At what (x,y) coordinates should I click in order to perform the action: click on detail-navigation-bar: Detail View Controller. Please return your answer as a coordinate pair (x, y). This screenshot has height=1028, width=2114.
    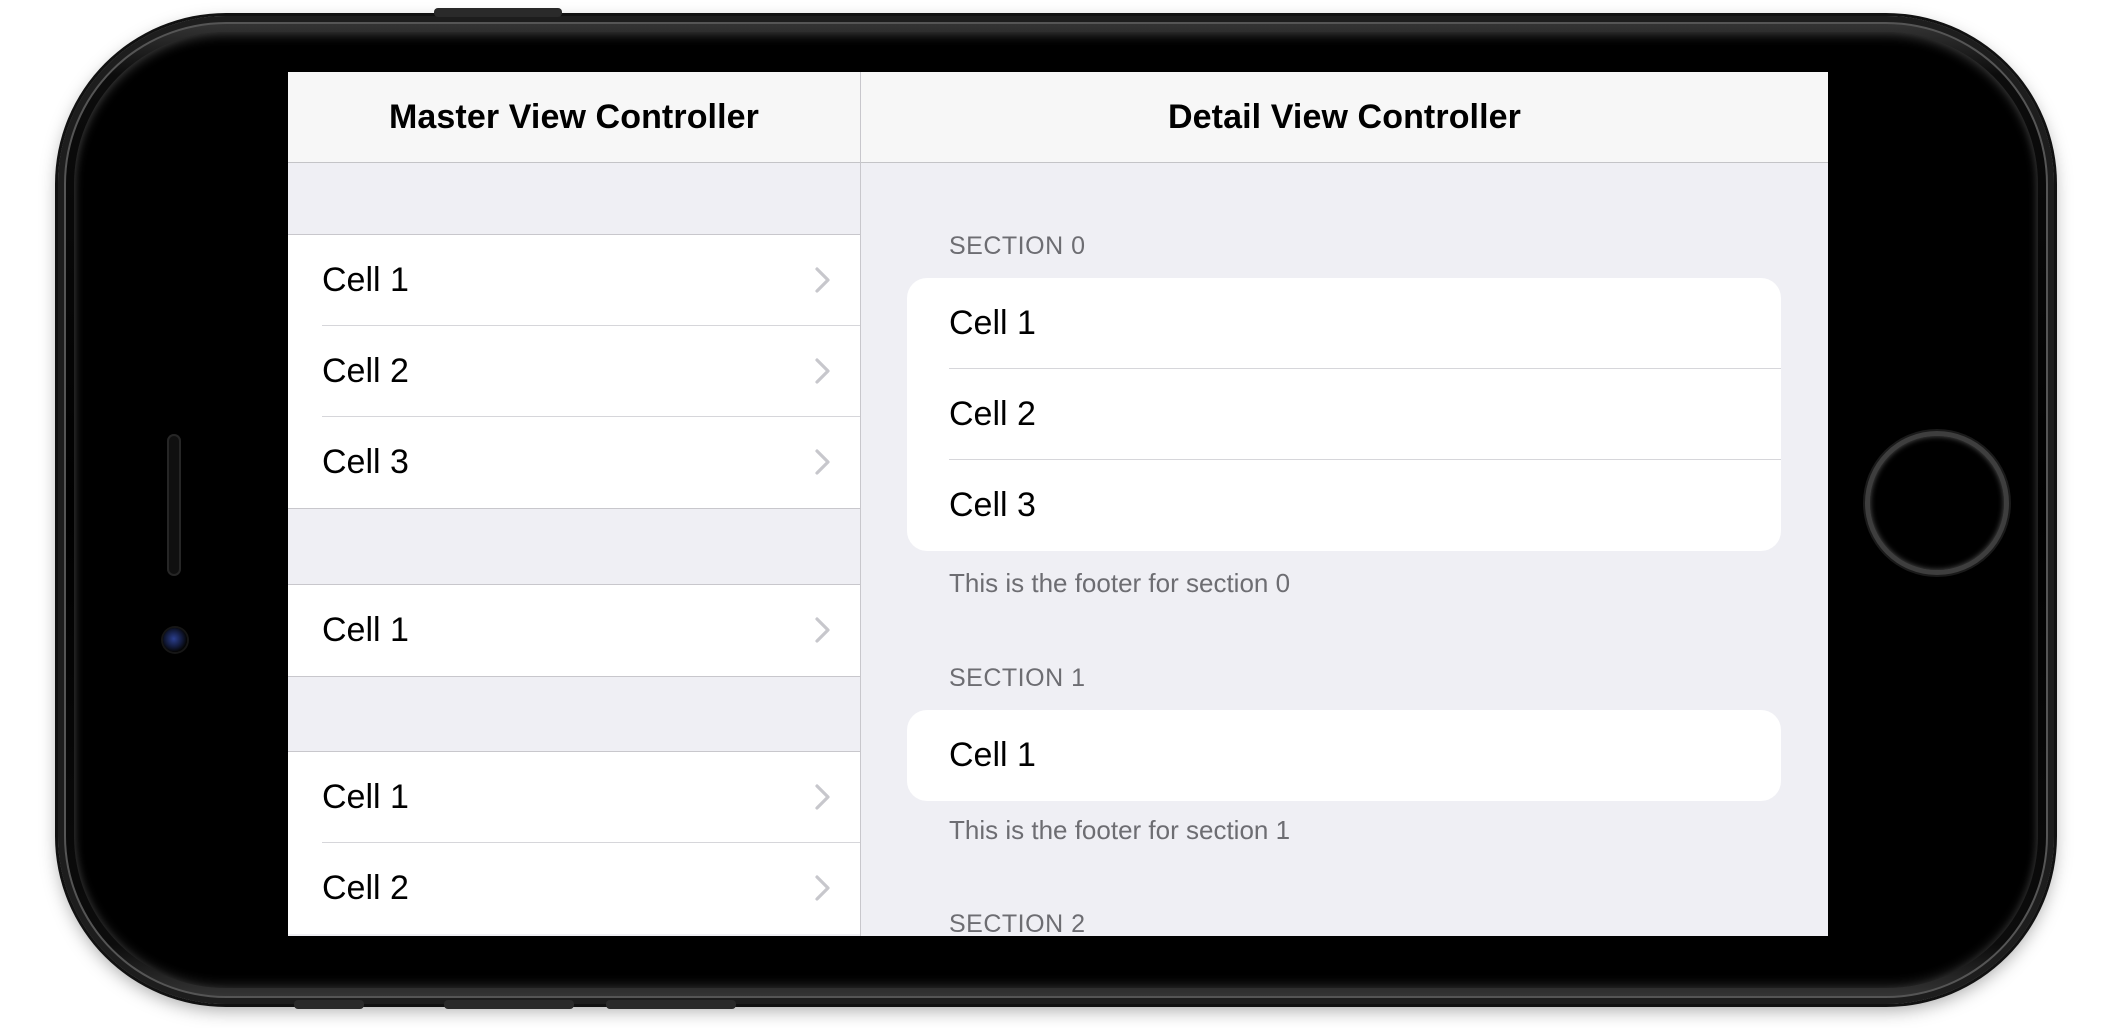
    Looking at the image, I should click on (1344, 117).